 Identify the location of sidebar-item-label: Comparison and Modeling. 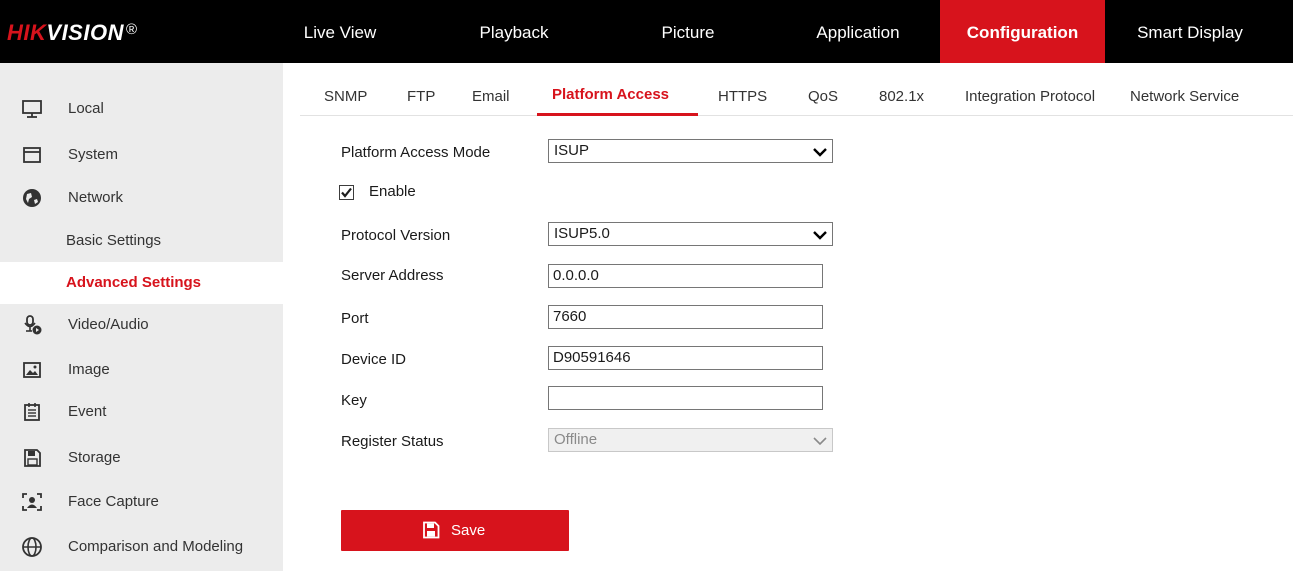
(156, 546).